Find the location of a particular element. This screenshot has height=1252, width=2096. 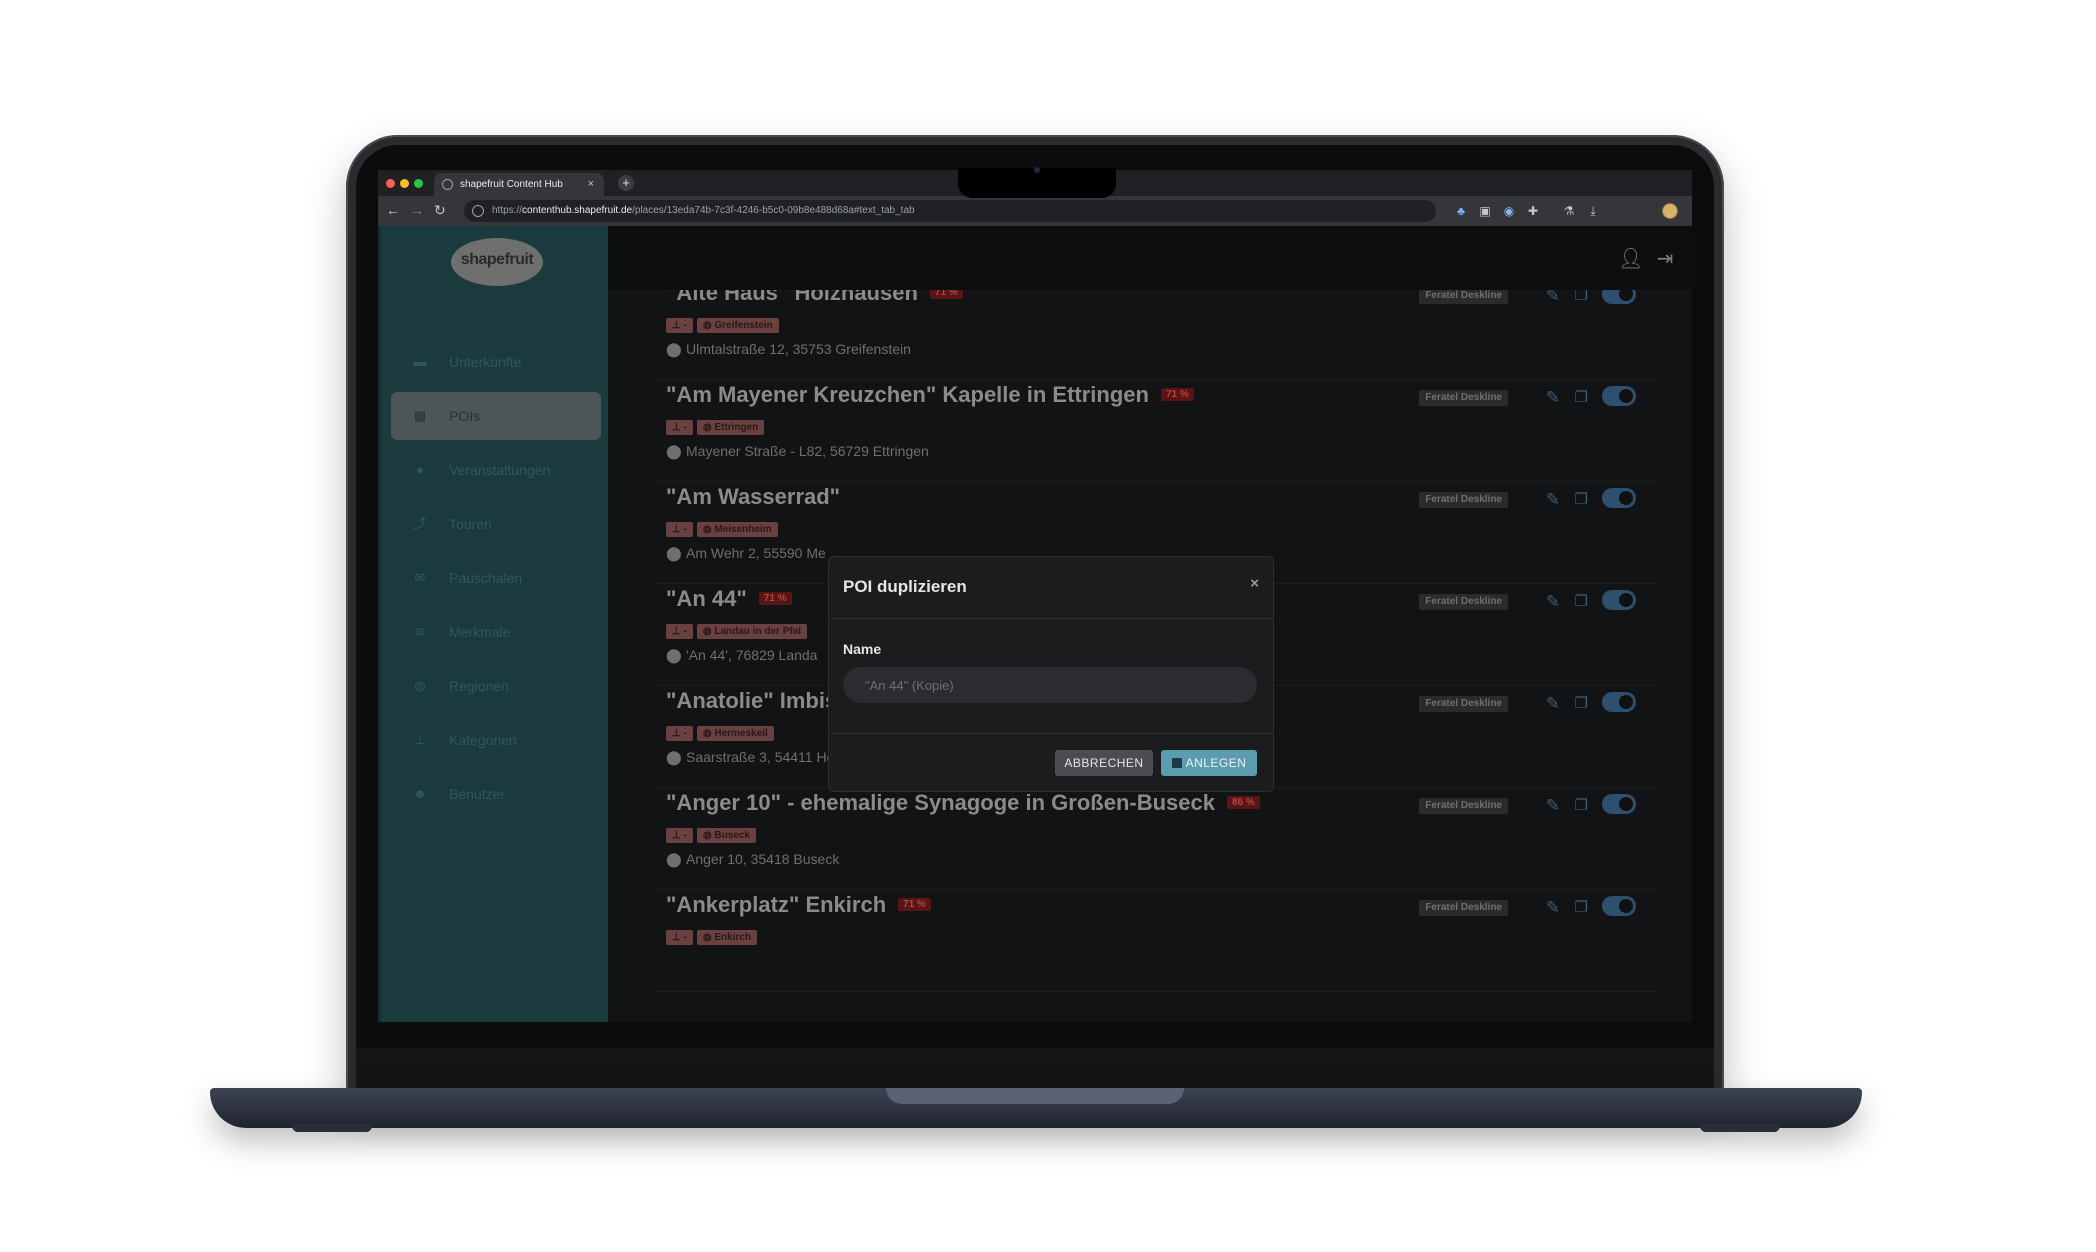

back-arrow-icon: ← is located at coordinates (393, 210).